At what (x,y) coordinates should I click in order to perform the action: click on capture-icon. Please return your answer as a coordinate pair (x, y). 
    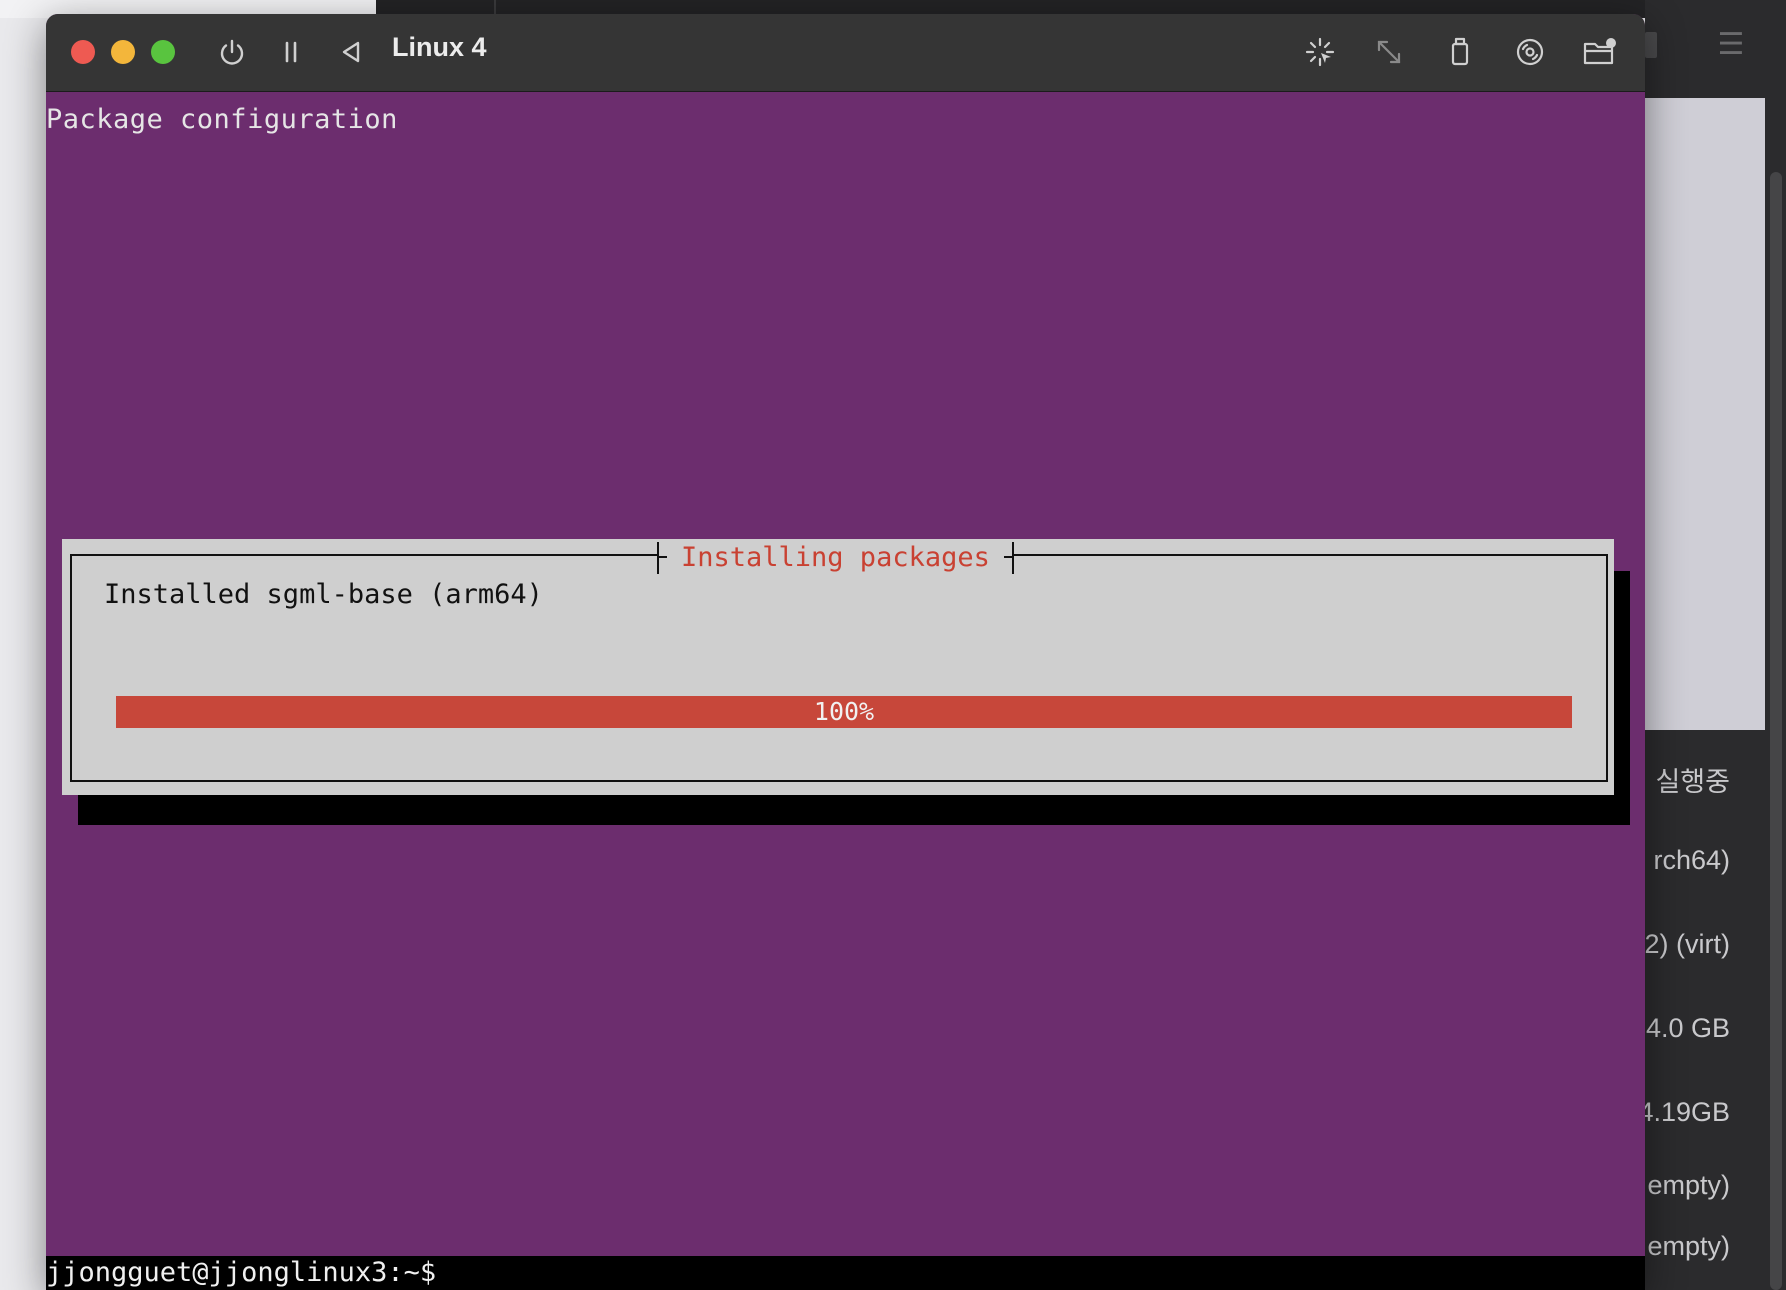
    Looking at the image, I should click on (1320, 52).